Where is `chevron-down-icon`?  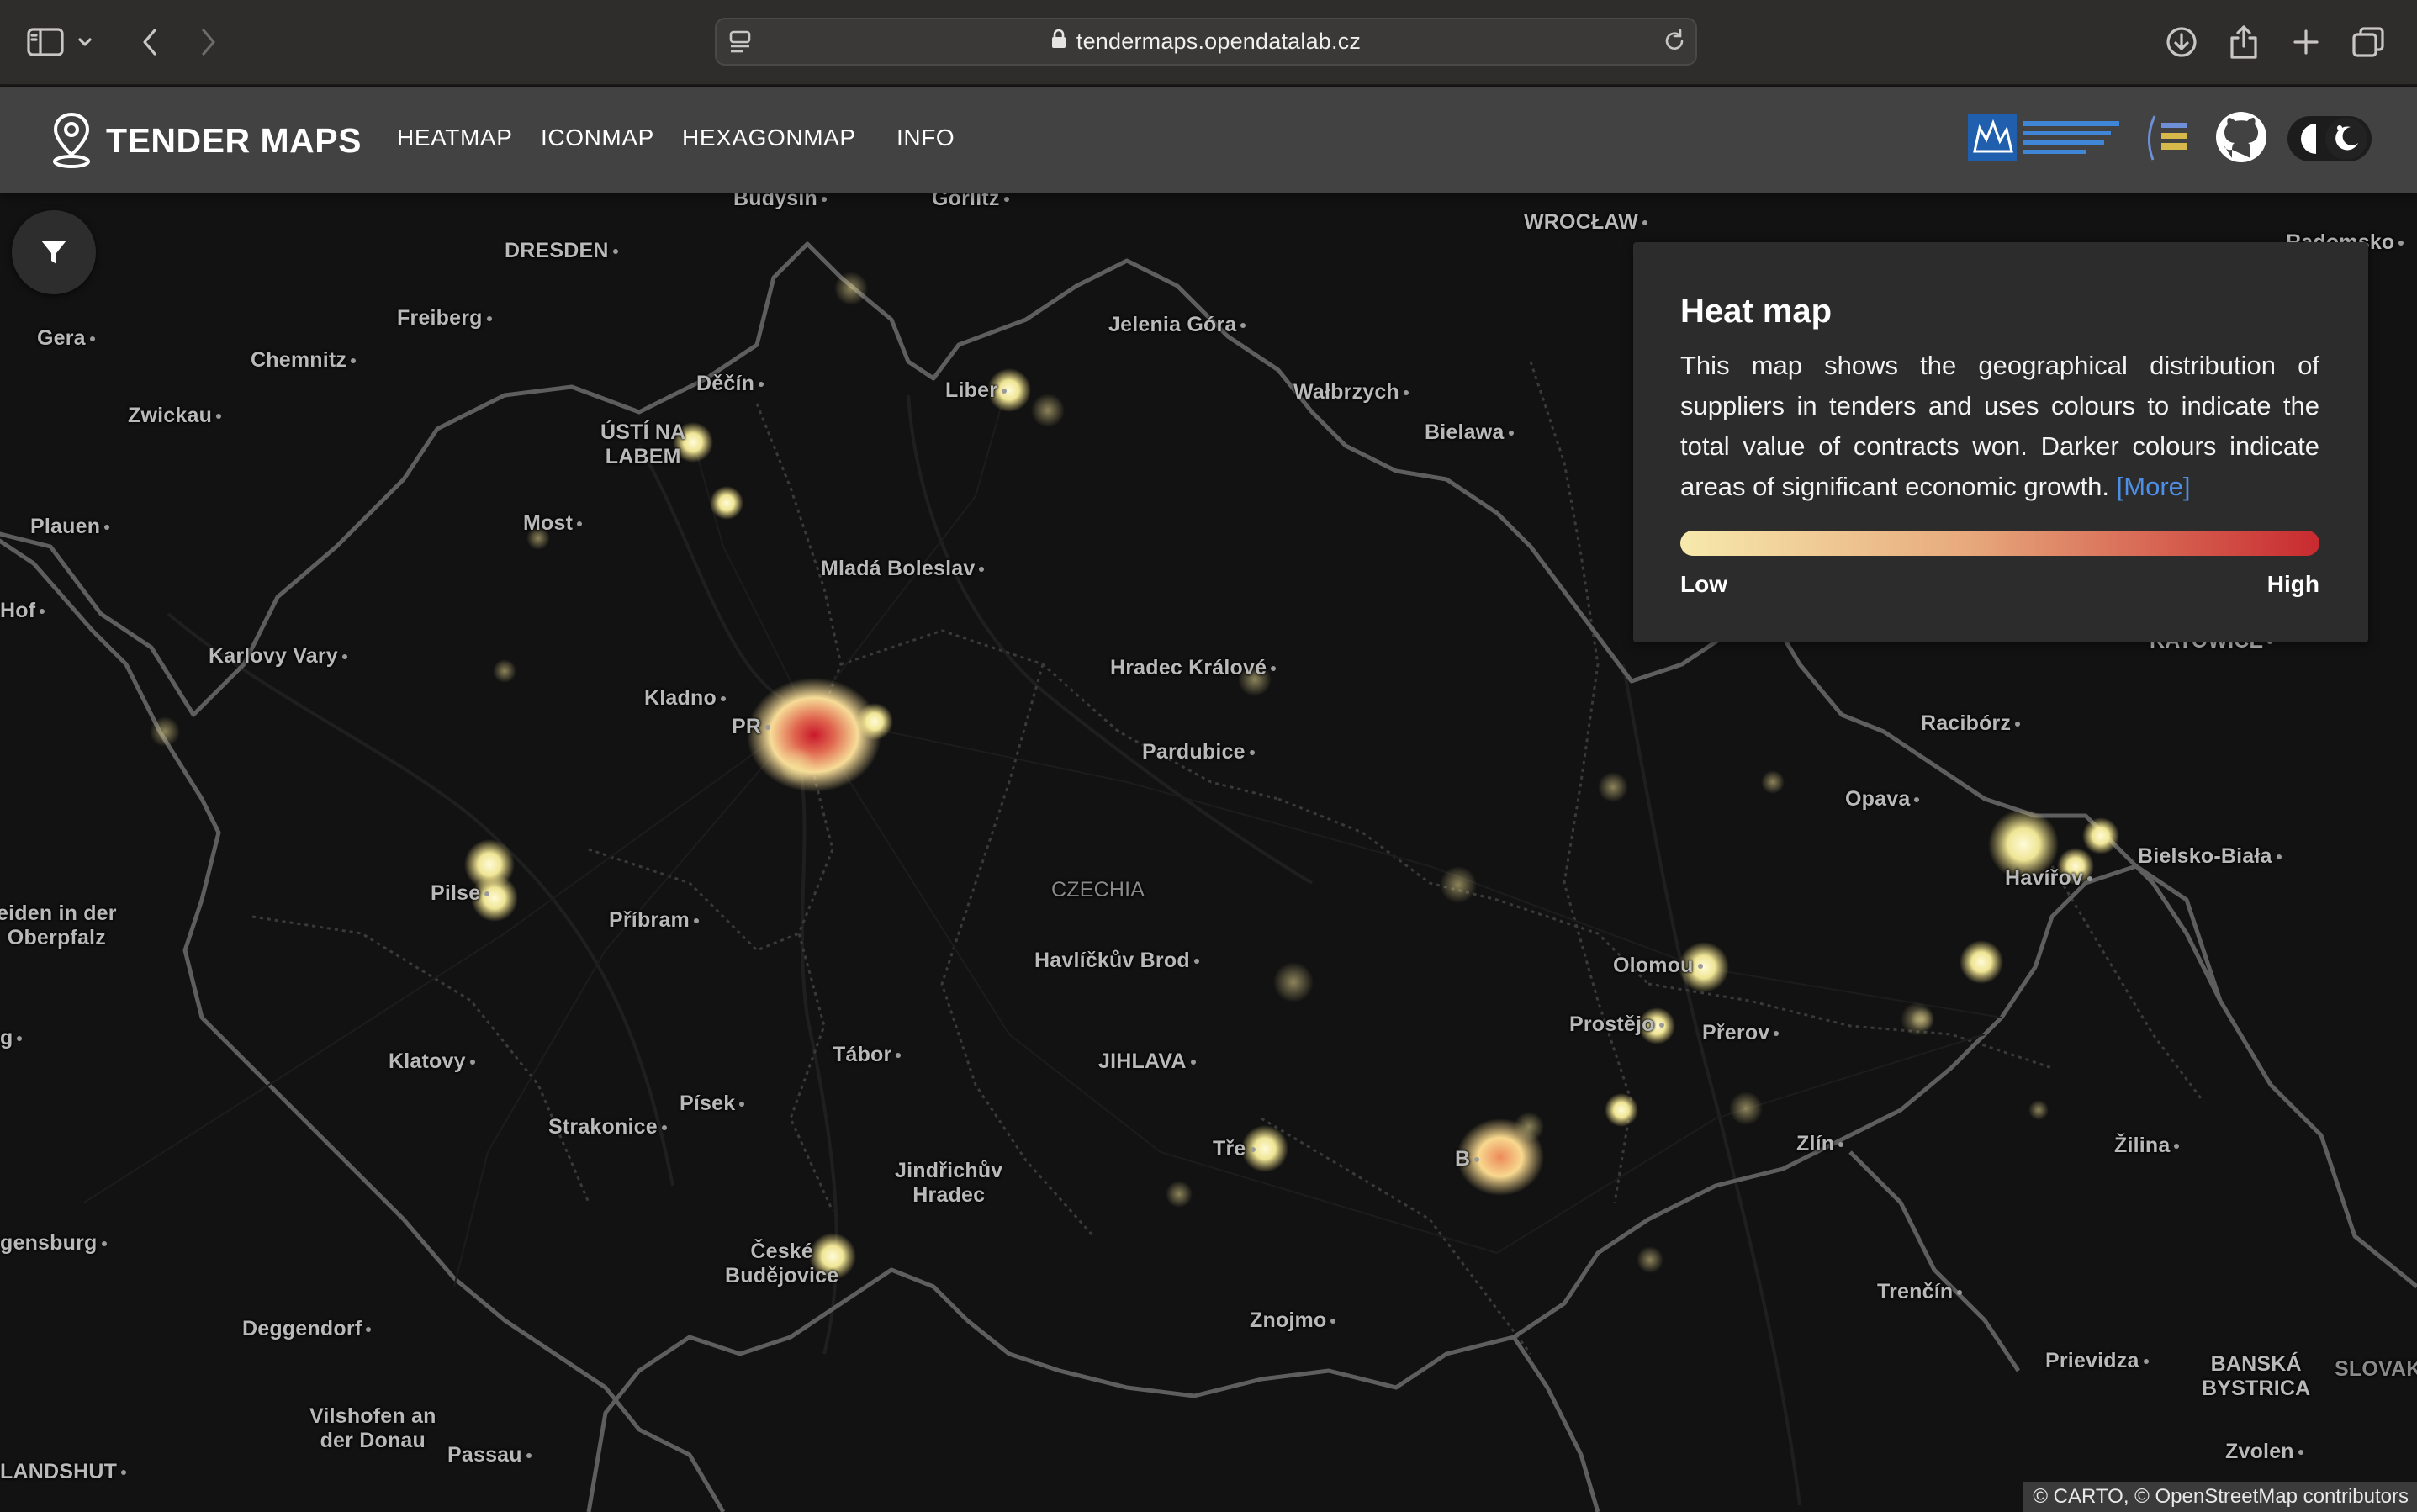
chevron-down-icon is located at coordinates (85, 42).